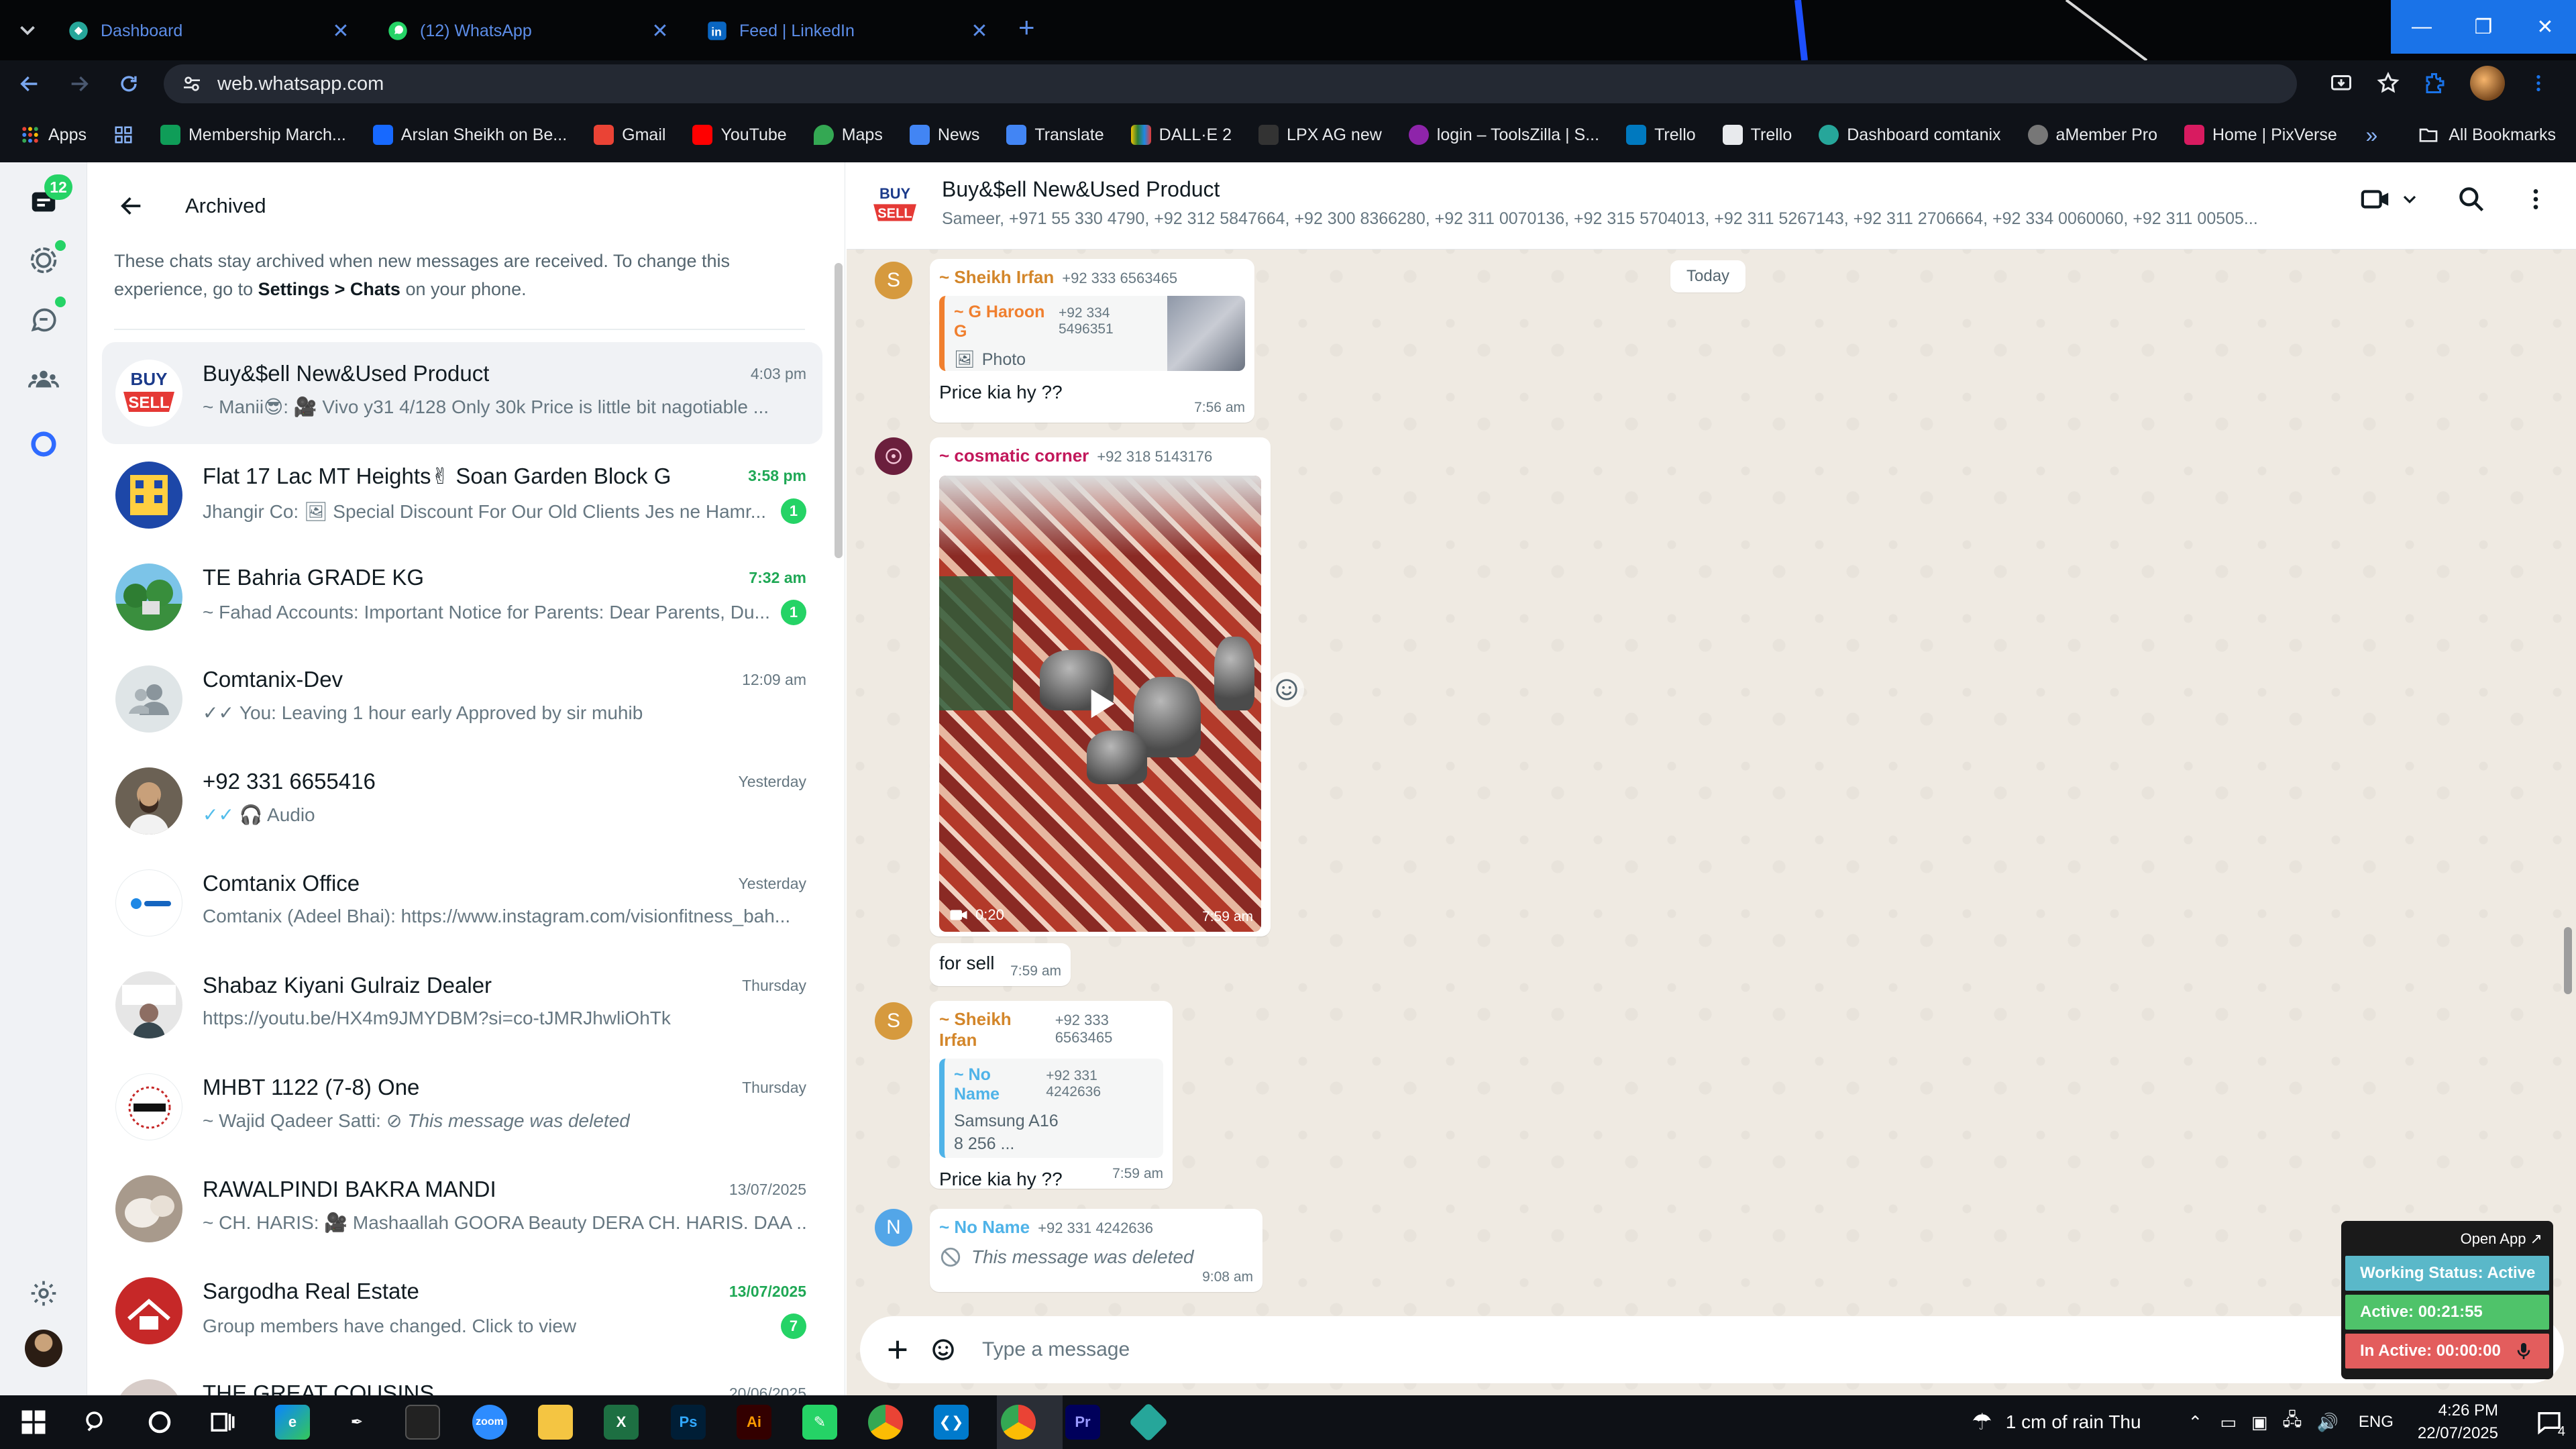 The width and height of the screenshot is (2576, 1449). Describe the element at coordinates (819, 1422) in the screenshot. I see `green-app-icon: ✎` at that location.